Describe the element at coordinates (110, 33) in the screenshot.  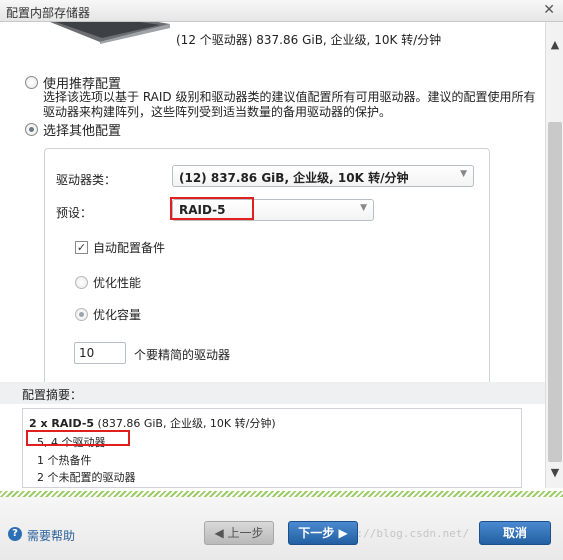
I see `drive-image` at that location.